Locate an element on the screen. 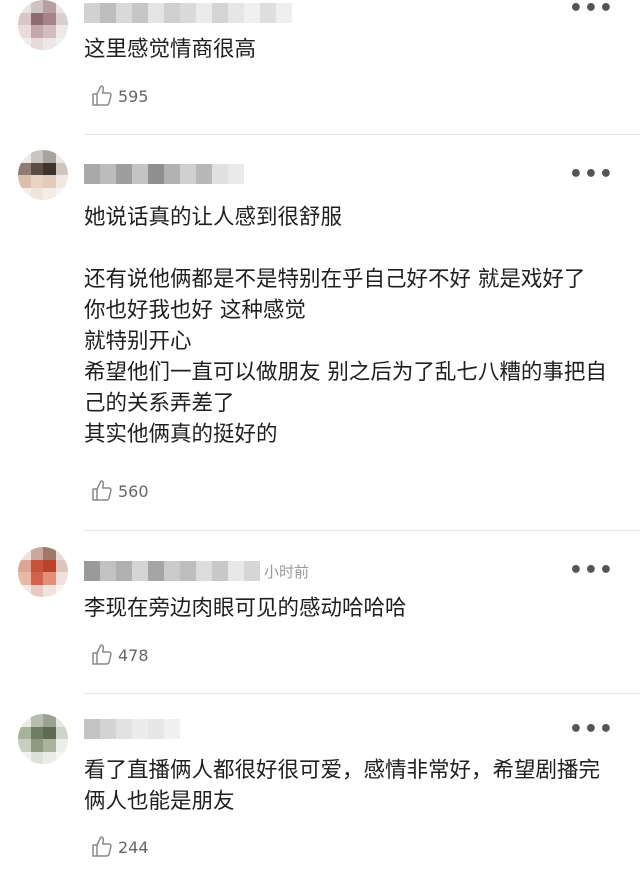  timestamp: 小时前 is located at coordinates (287, 571).